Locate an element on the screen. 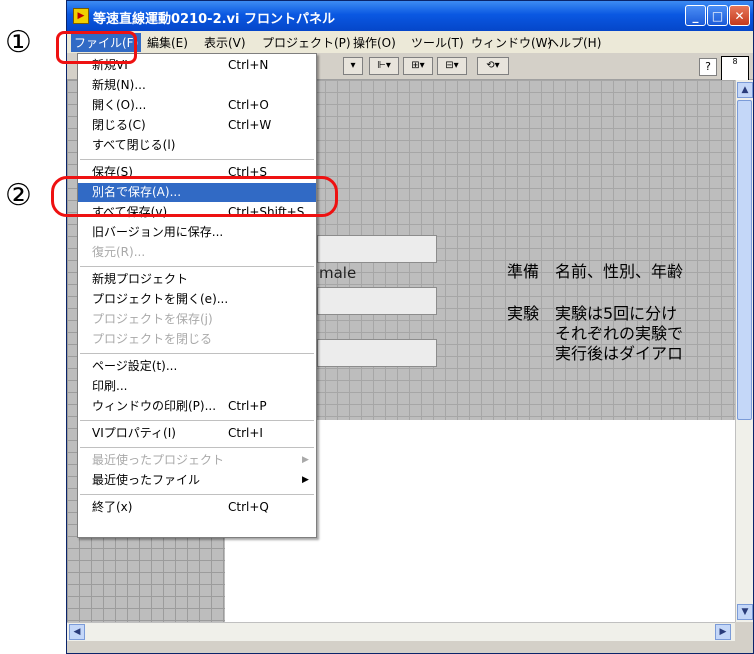 This screenshot has width=754, height=654. menu-edit: 編集(E) is located at coordinates (167, 42).